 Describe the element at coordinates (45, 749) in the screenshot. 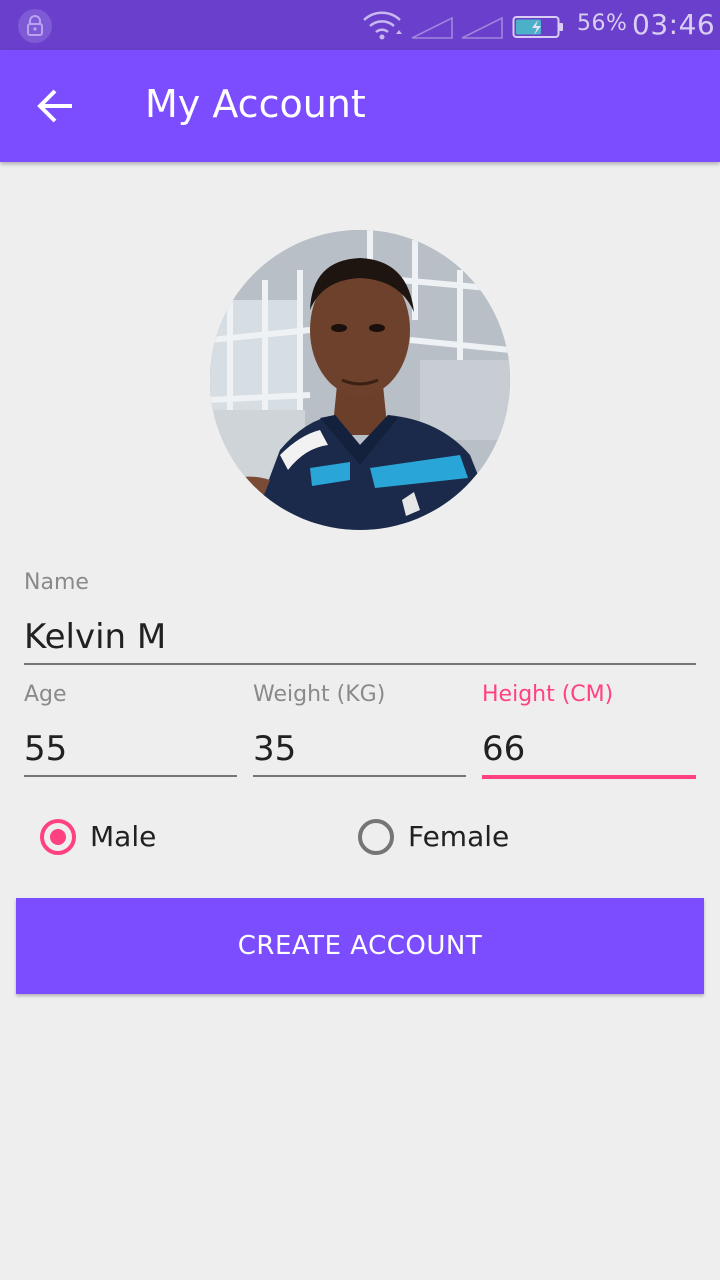

I see `age-field: 55` at that location.